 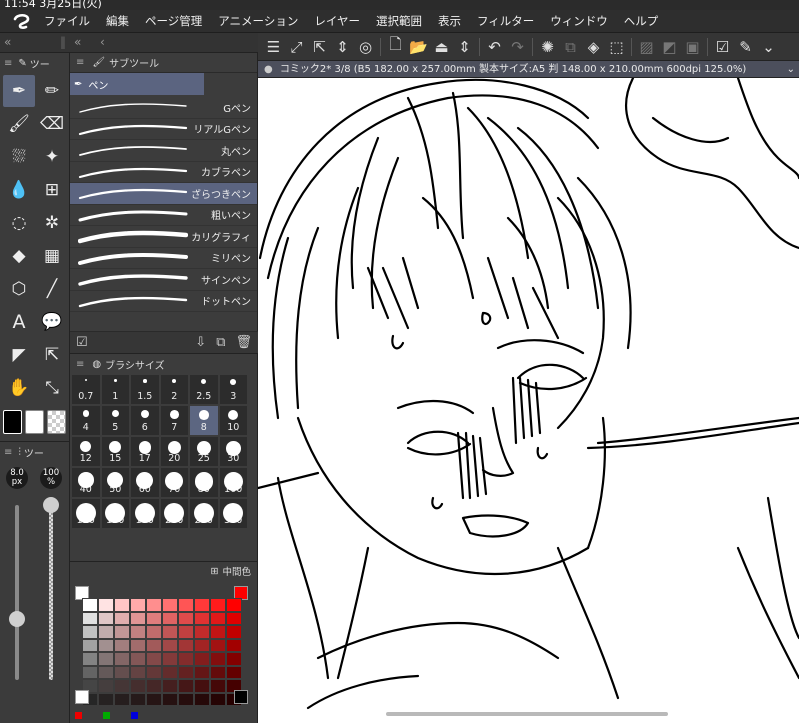 What do you see at coordinates (204, 513) in the screenshot?
I see `brush-size-preset: 250` at bounding box center [204, 513].